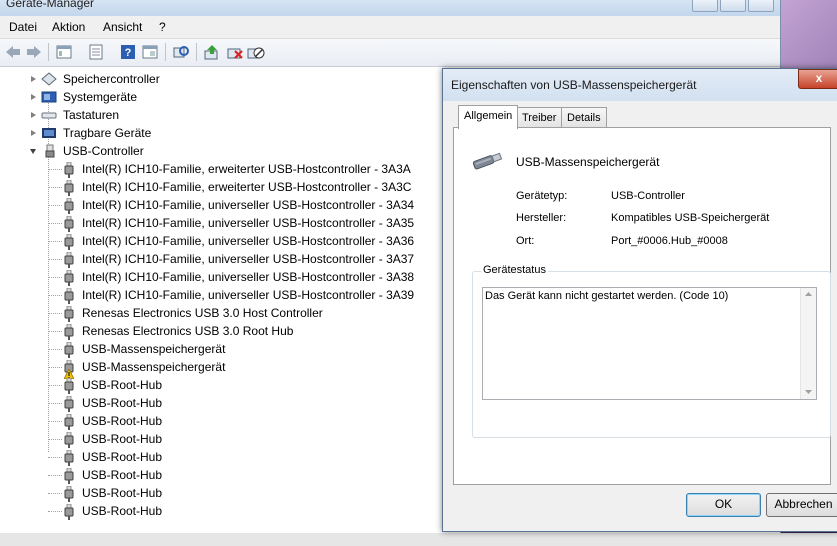  I want to click on tree-category: Tastaturen, so click(200, 115).